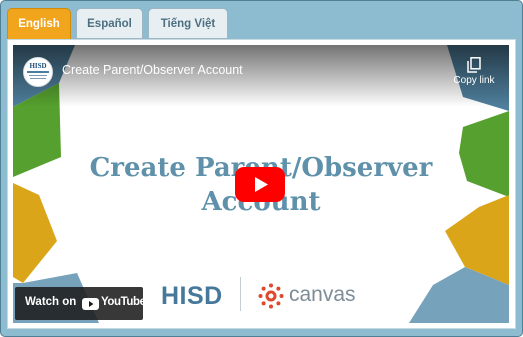  What do you see at coordinates (38, 66) in the screenshot?
I see `channel-avatar-text: HISD` at bounding box center [38, 66].